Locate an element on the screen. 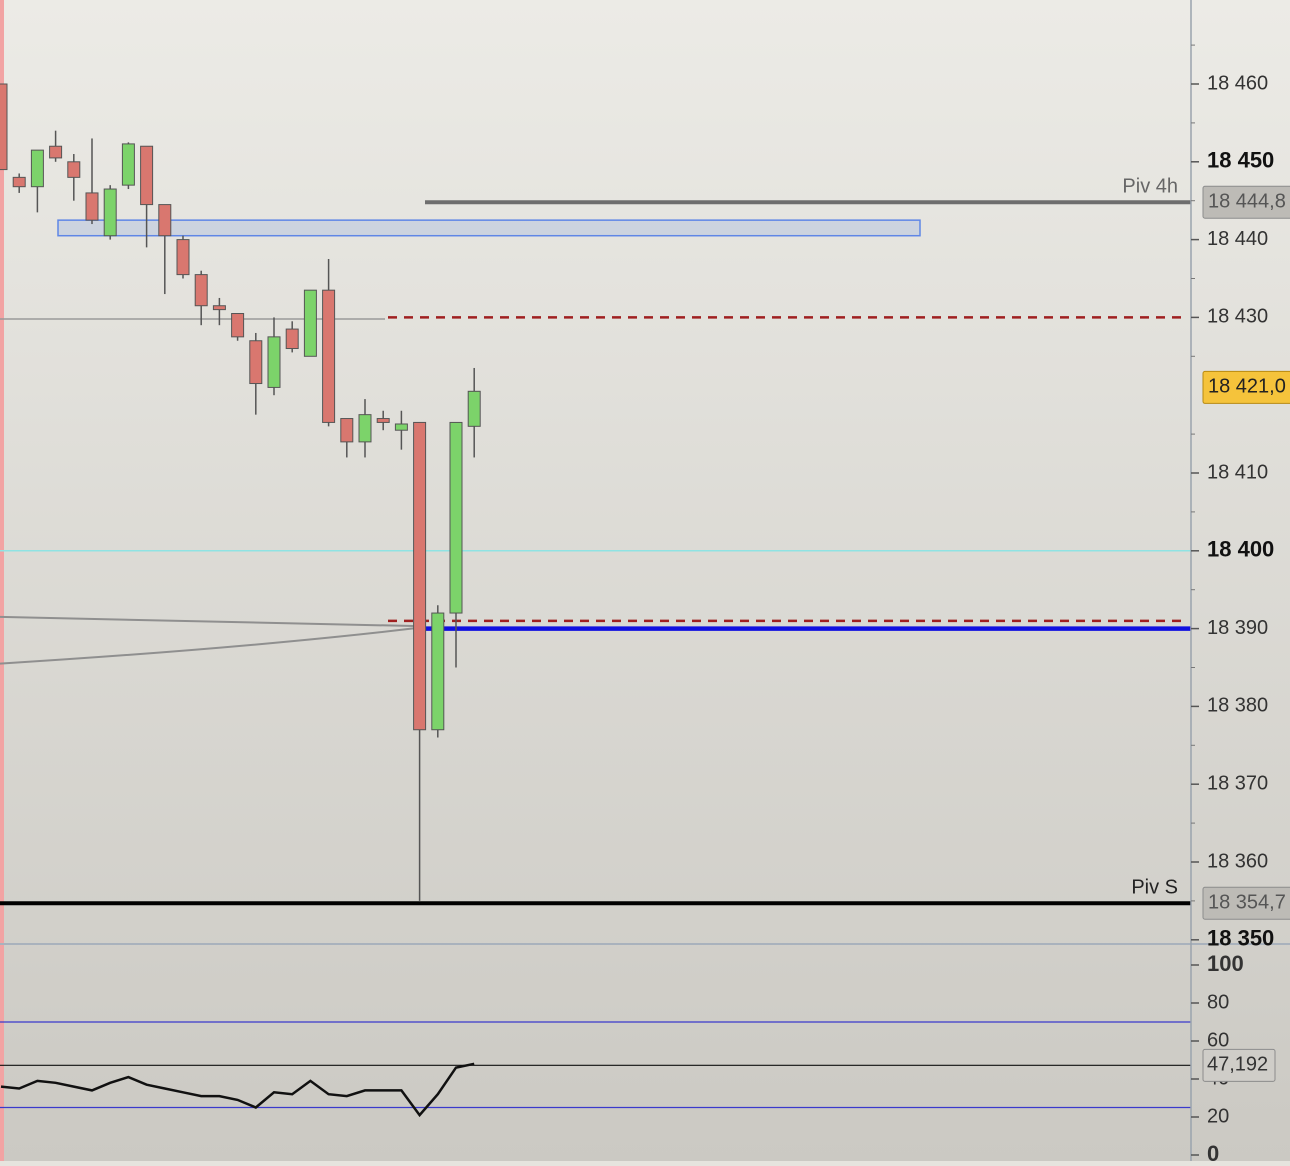  osc-axis-tick-label: 80 is located at coordinates (1218, 1002).